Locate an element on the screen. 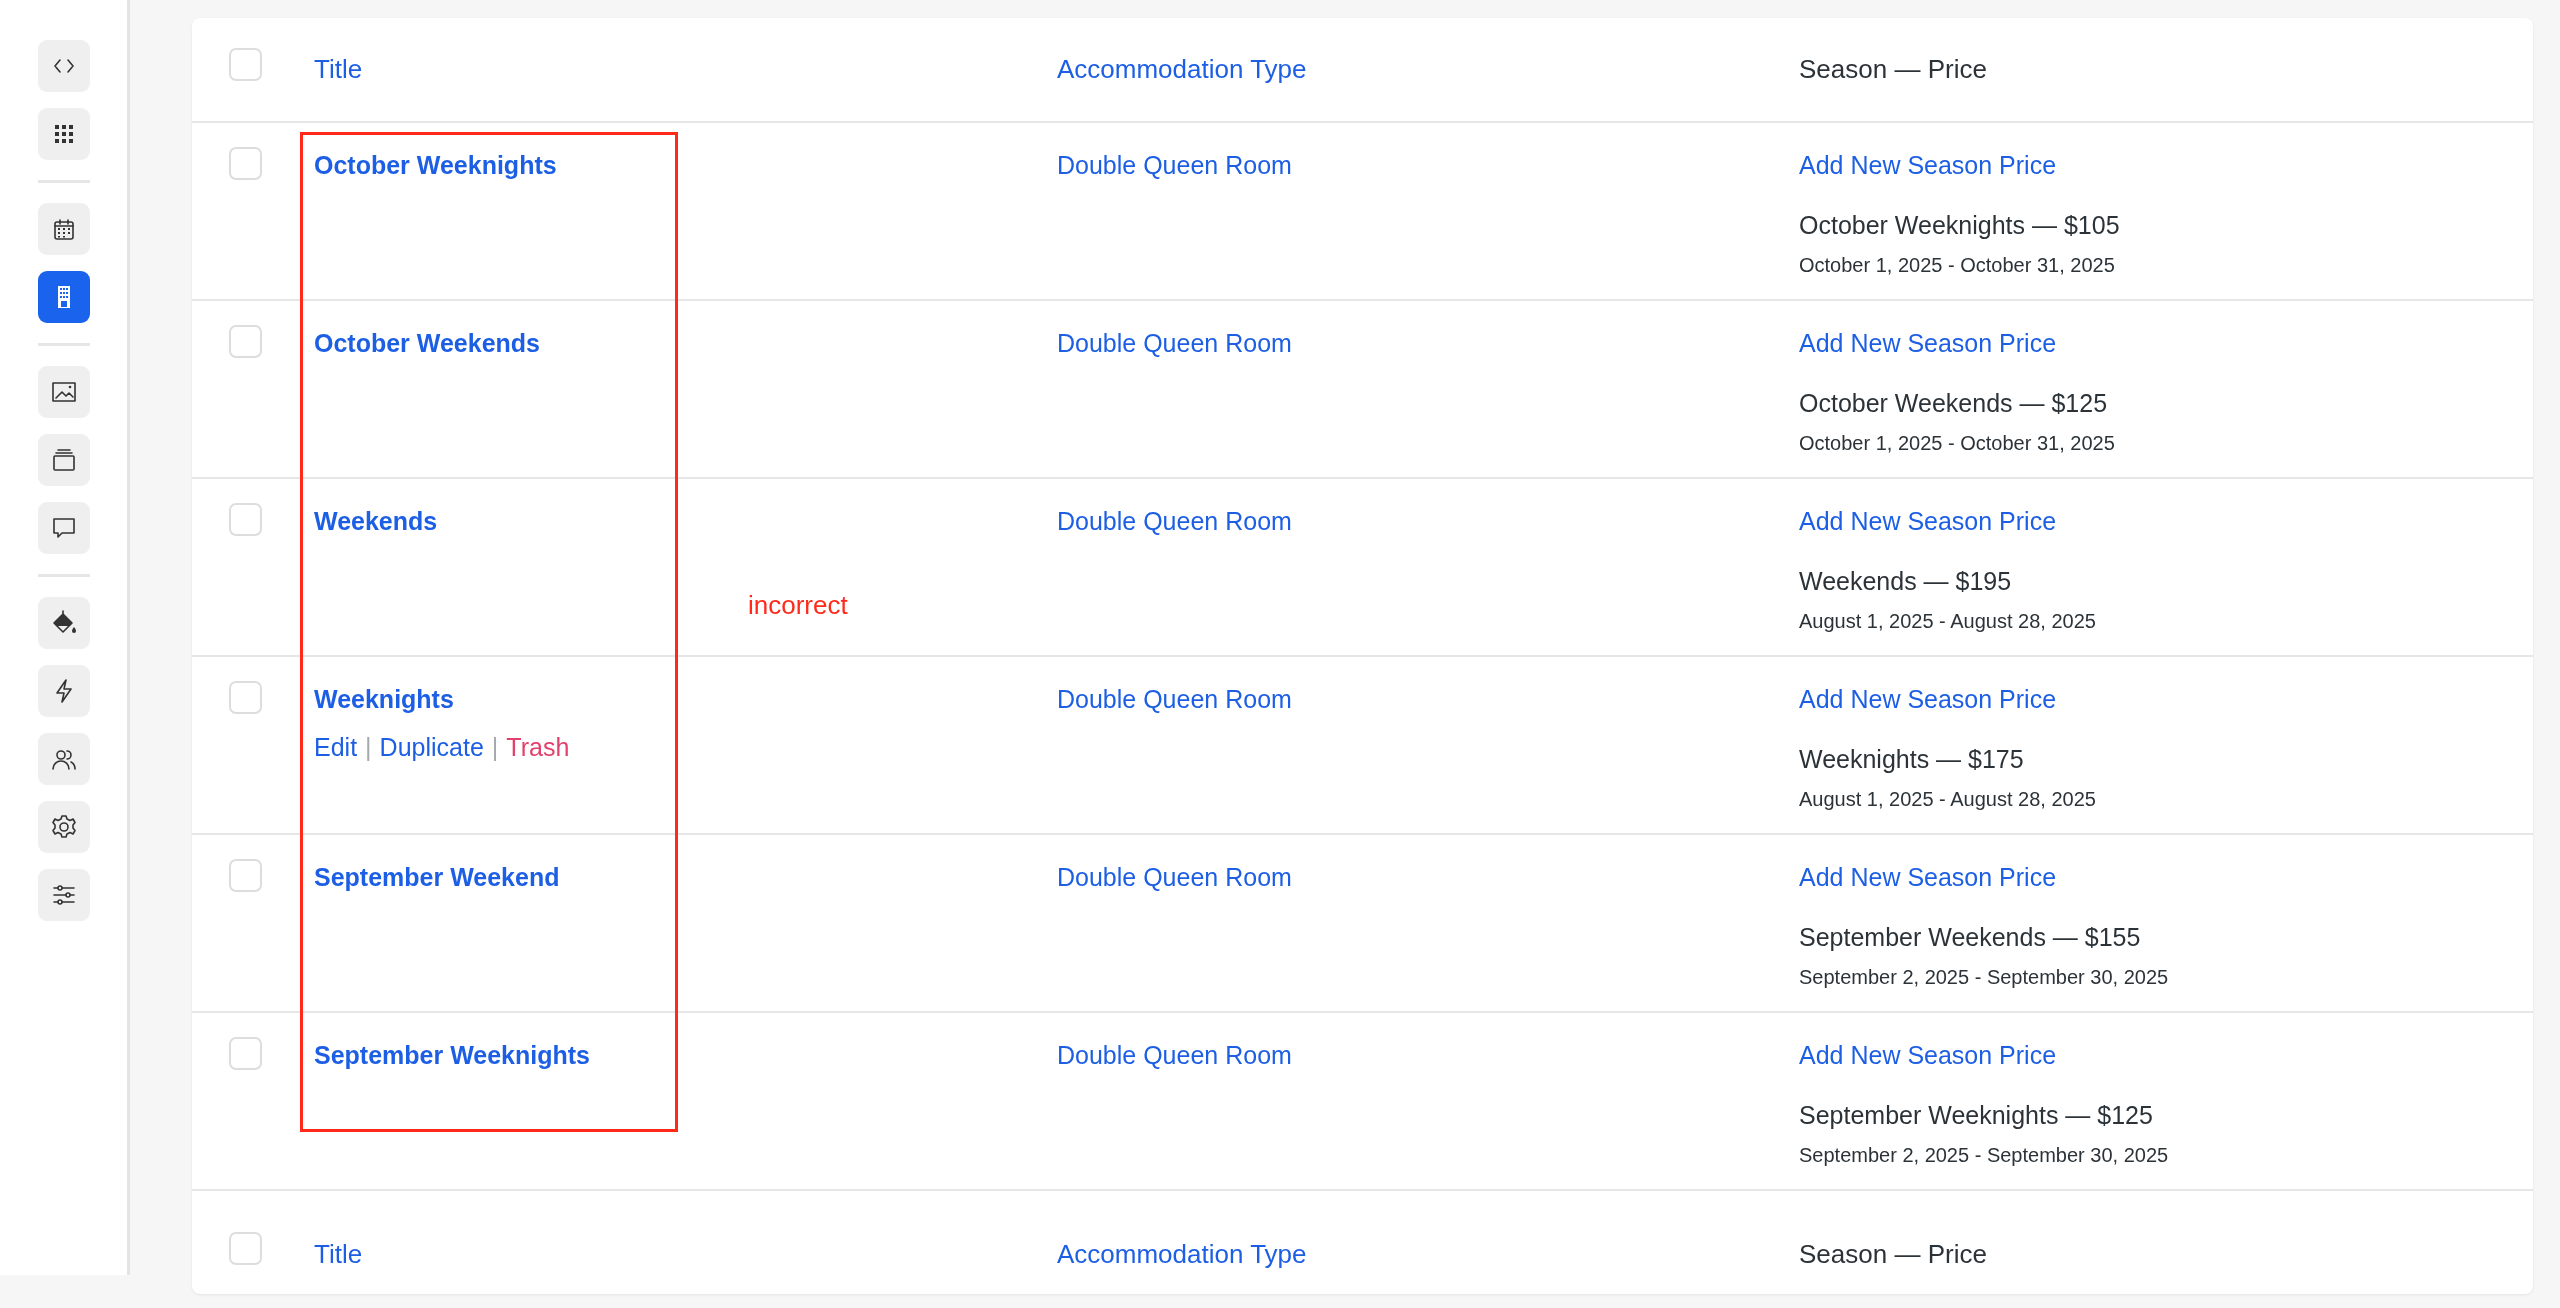 Image resolution: width=2560 pixels, height=1308 pixels. duplicate-link: Duplicate is located at coordinates (431, 746).